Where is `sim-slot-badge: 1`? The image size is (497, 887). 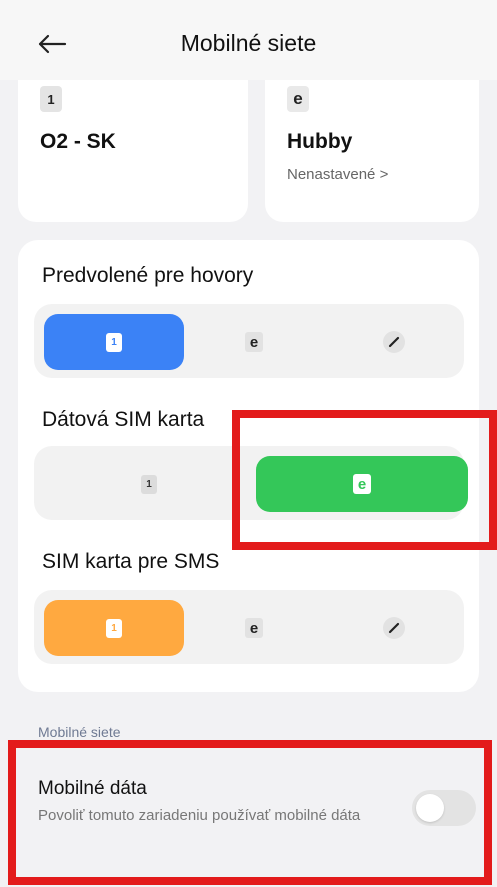
sim-slot-badge: 1 is located at coordinates (51, 99).